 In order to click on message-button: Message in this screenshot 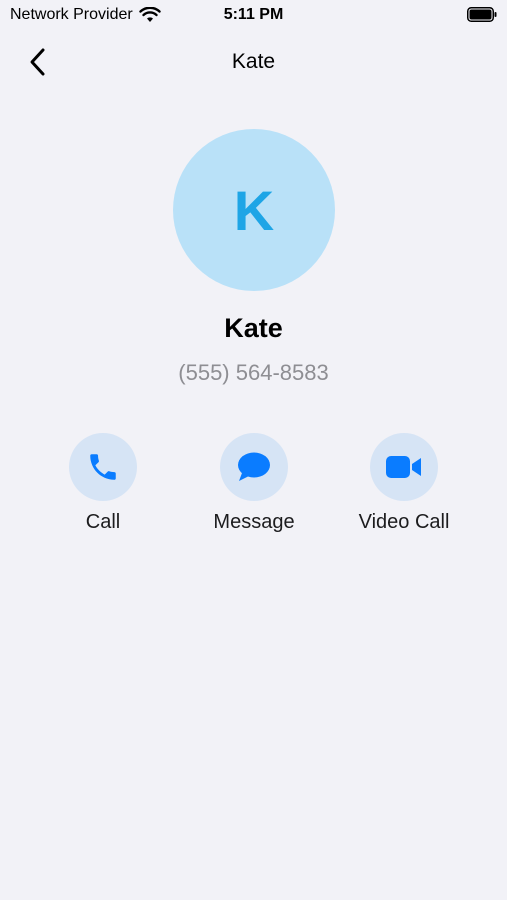, I will do `click(254, 483)`.